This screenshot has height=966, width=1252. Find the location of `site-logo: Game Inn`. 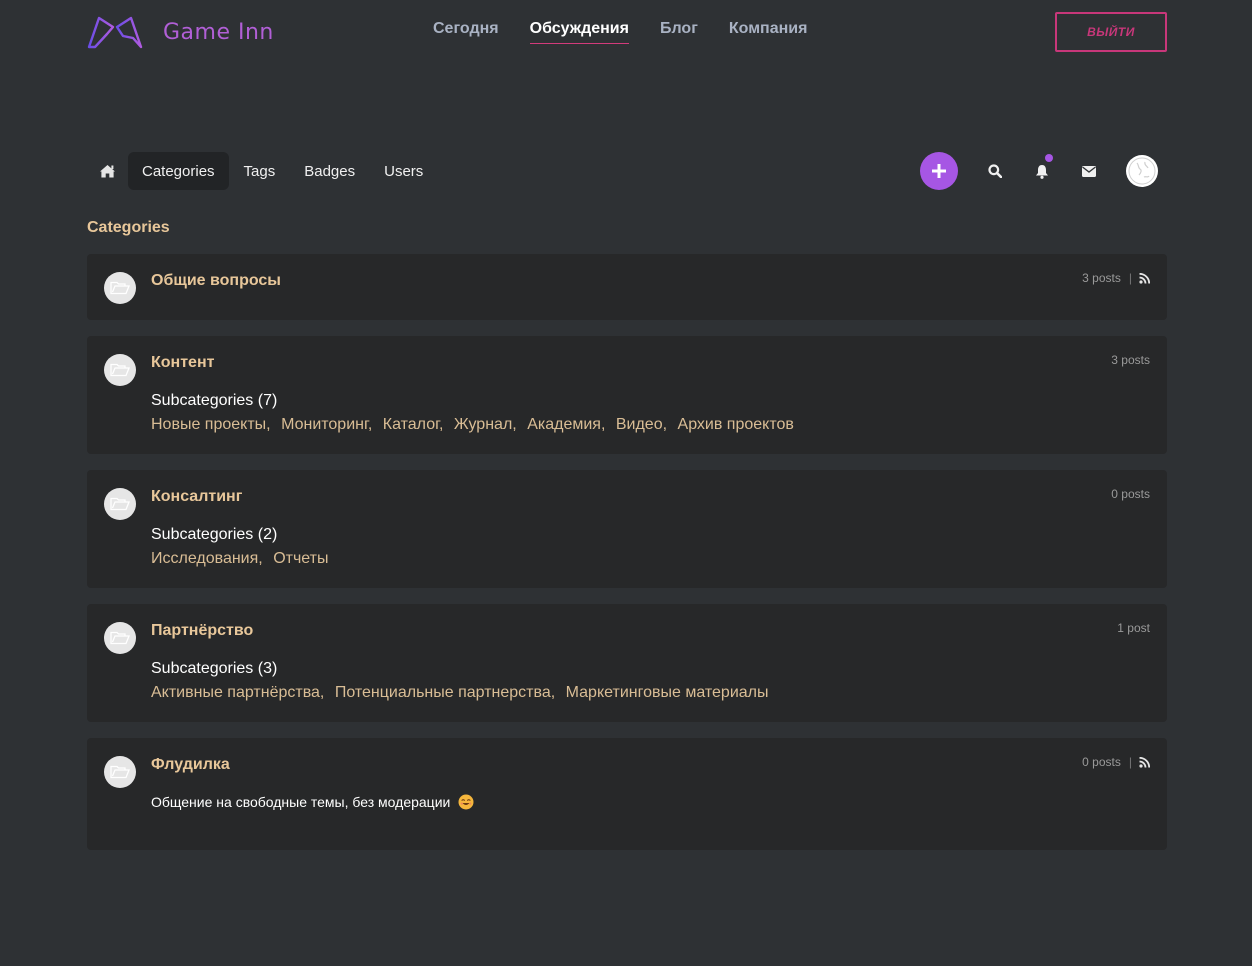

site-logo: Game Inn is located at coordinates (180, 32).